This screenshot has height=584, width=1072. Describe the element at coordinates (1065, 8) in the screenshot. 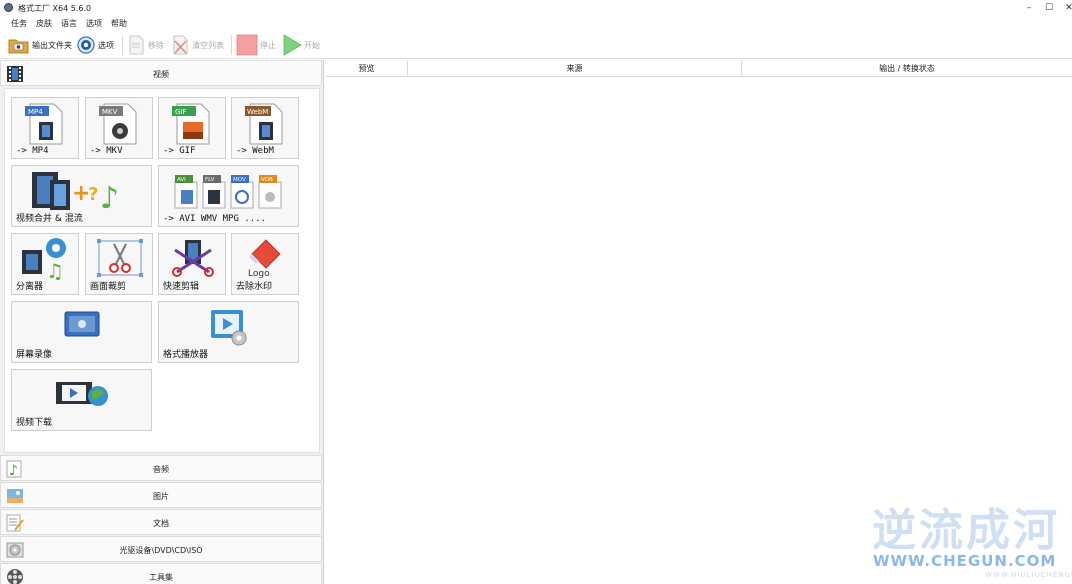

I see `close-button: ✕` at that location.